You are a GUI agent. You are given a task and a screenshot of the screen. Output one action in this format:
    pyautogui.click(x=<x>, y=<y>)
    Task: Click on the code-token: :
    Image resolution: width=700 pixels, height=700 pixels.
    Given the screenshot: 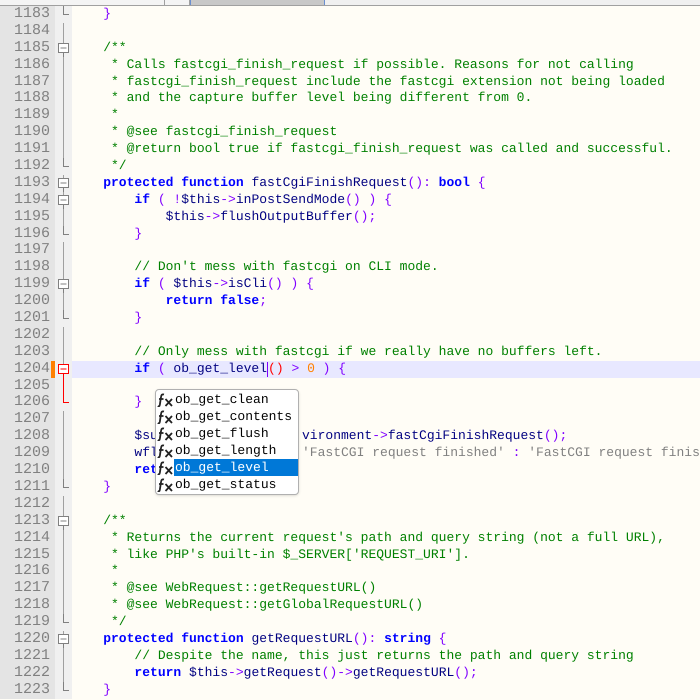 What is the action you would take?
    pyautogui.click(x=517, y=453)
    